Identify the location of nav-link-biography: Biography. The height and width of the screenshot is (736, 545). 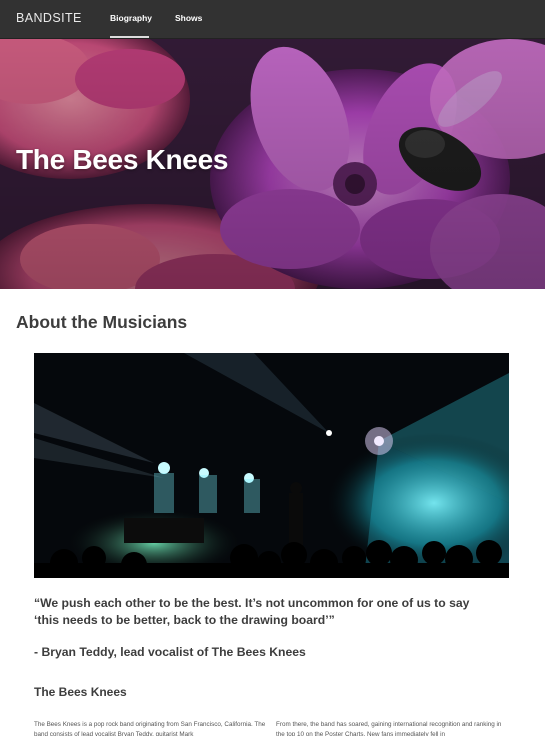
(131, 18).